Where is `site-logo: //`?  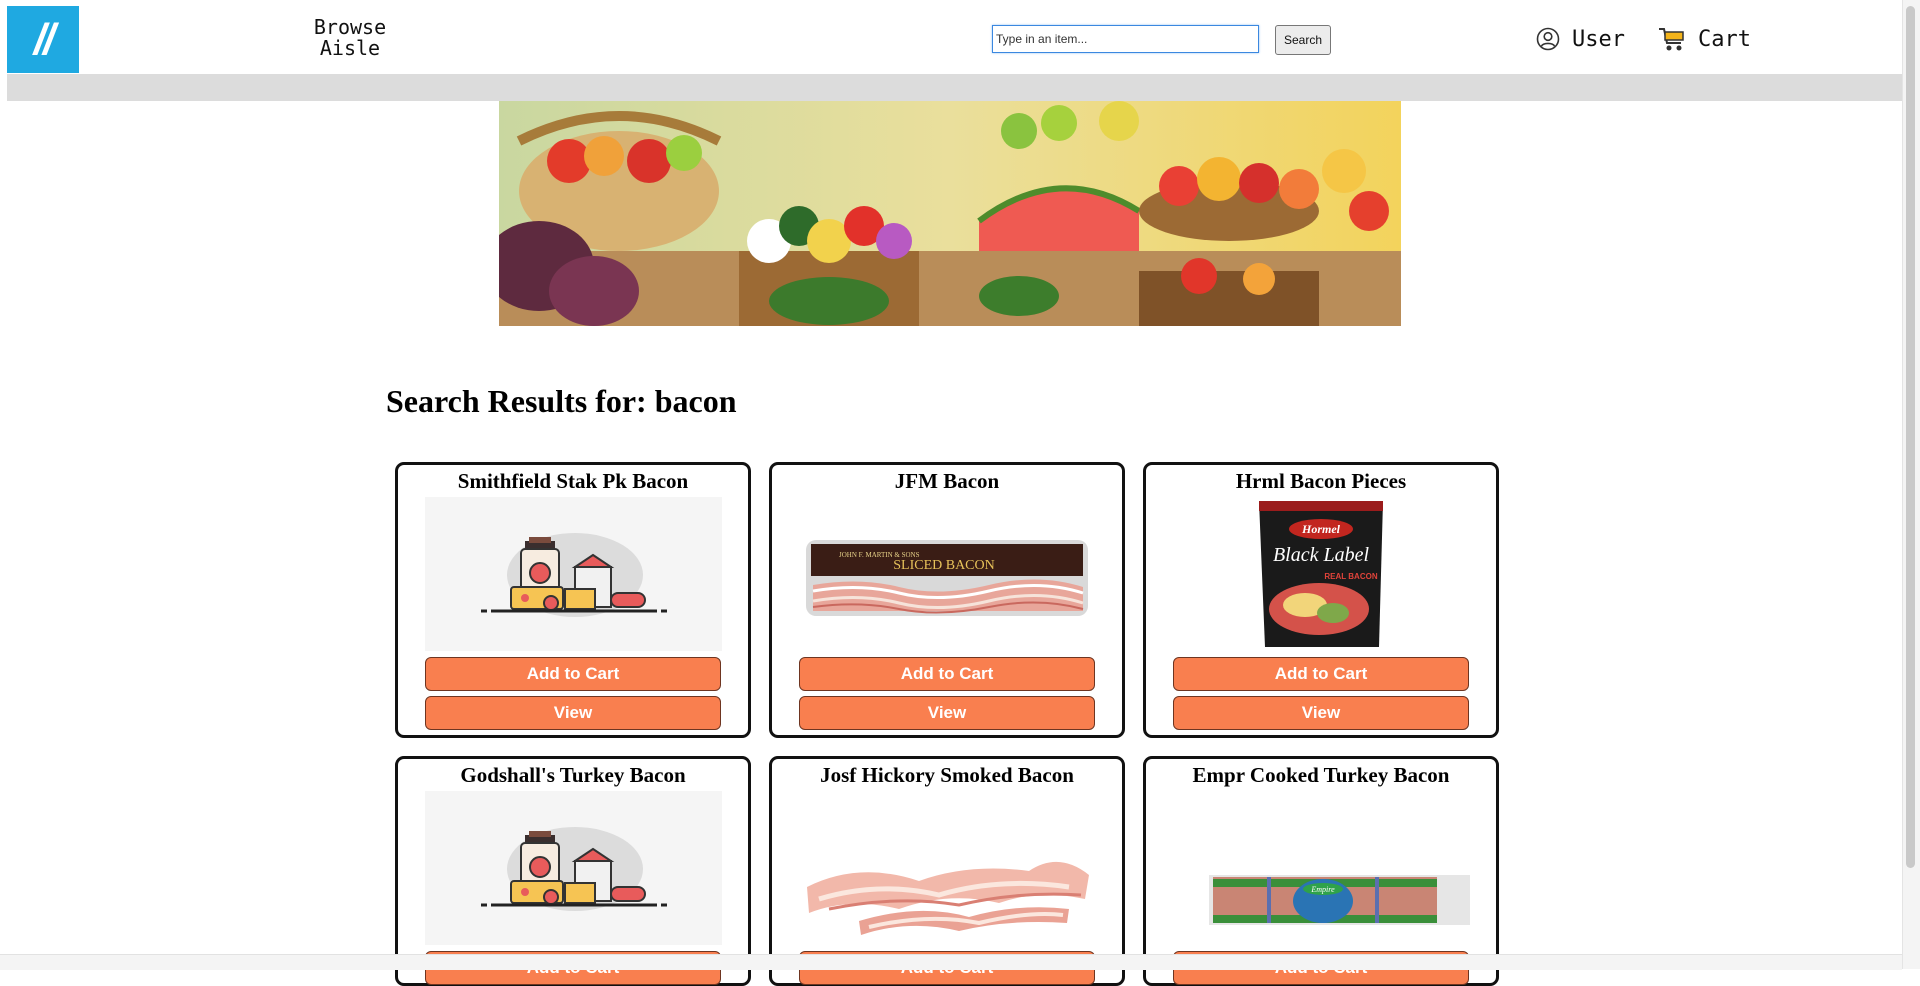
site-logo: // is located at coordinates (43, 39).